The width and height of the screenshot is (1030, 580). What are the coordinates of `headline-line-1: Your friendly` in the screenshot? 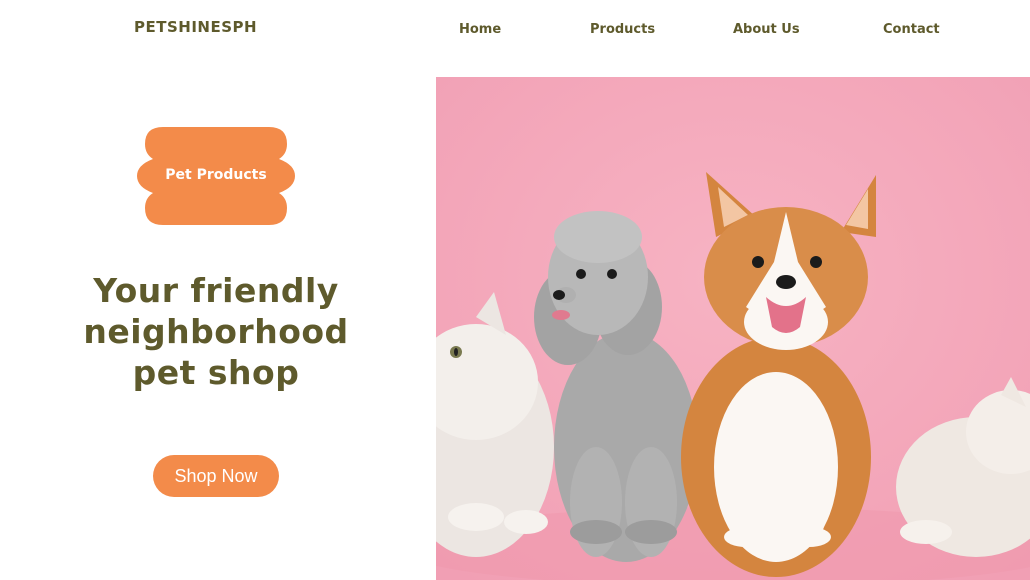 It's located at (216, 290).